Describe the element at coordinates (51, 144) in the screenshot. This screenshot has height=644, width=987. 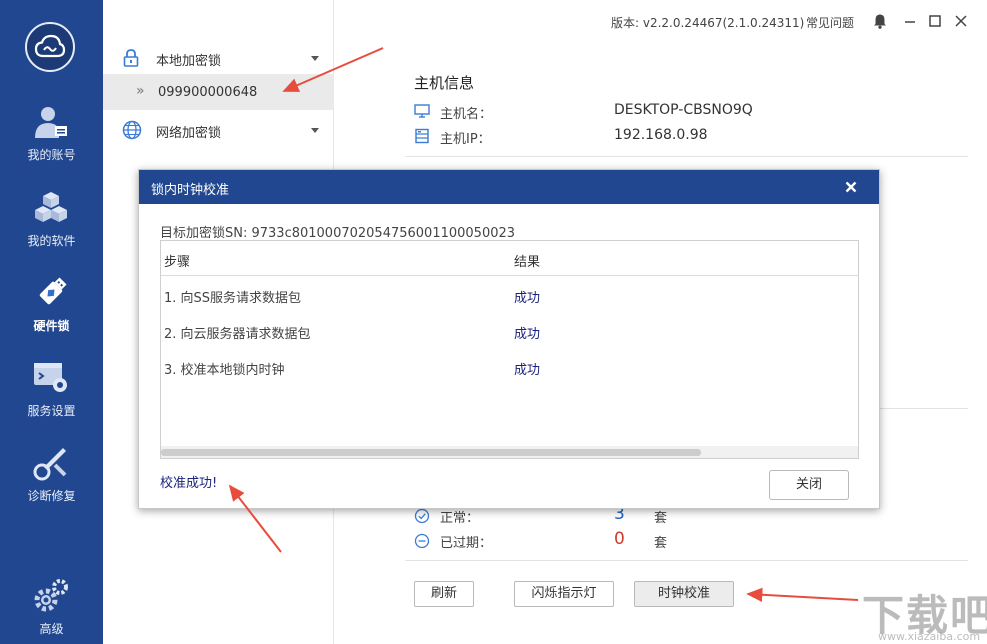
I see `nav-my-account: 我的账号` at that location.